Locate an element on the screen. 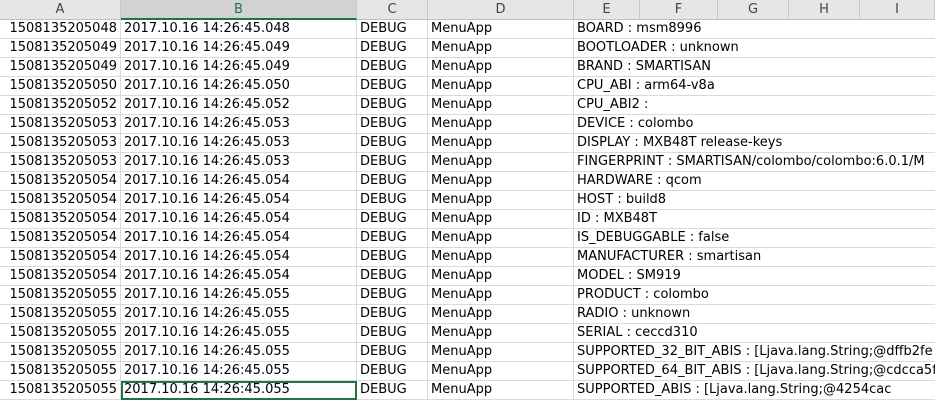 This screenshot has width=935, height=402. cell-e: DEVICE : colombo is located at coordinates (754, 124).